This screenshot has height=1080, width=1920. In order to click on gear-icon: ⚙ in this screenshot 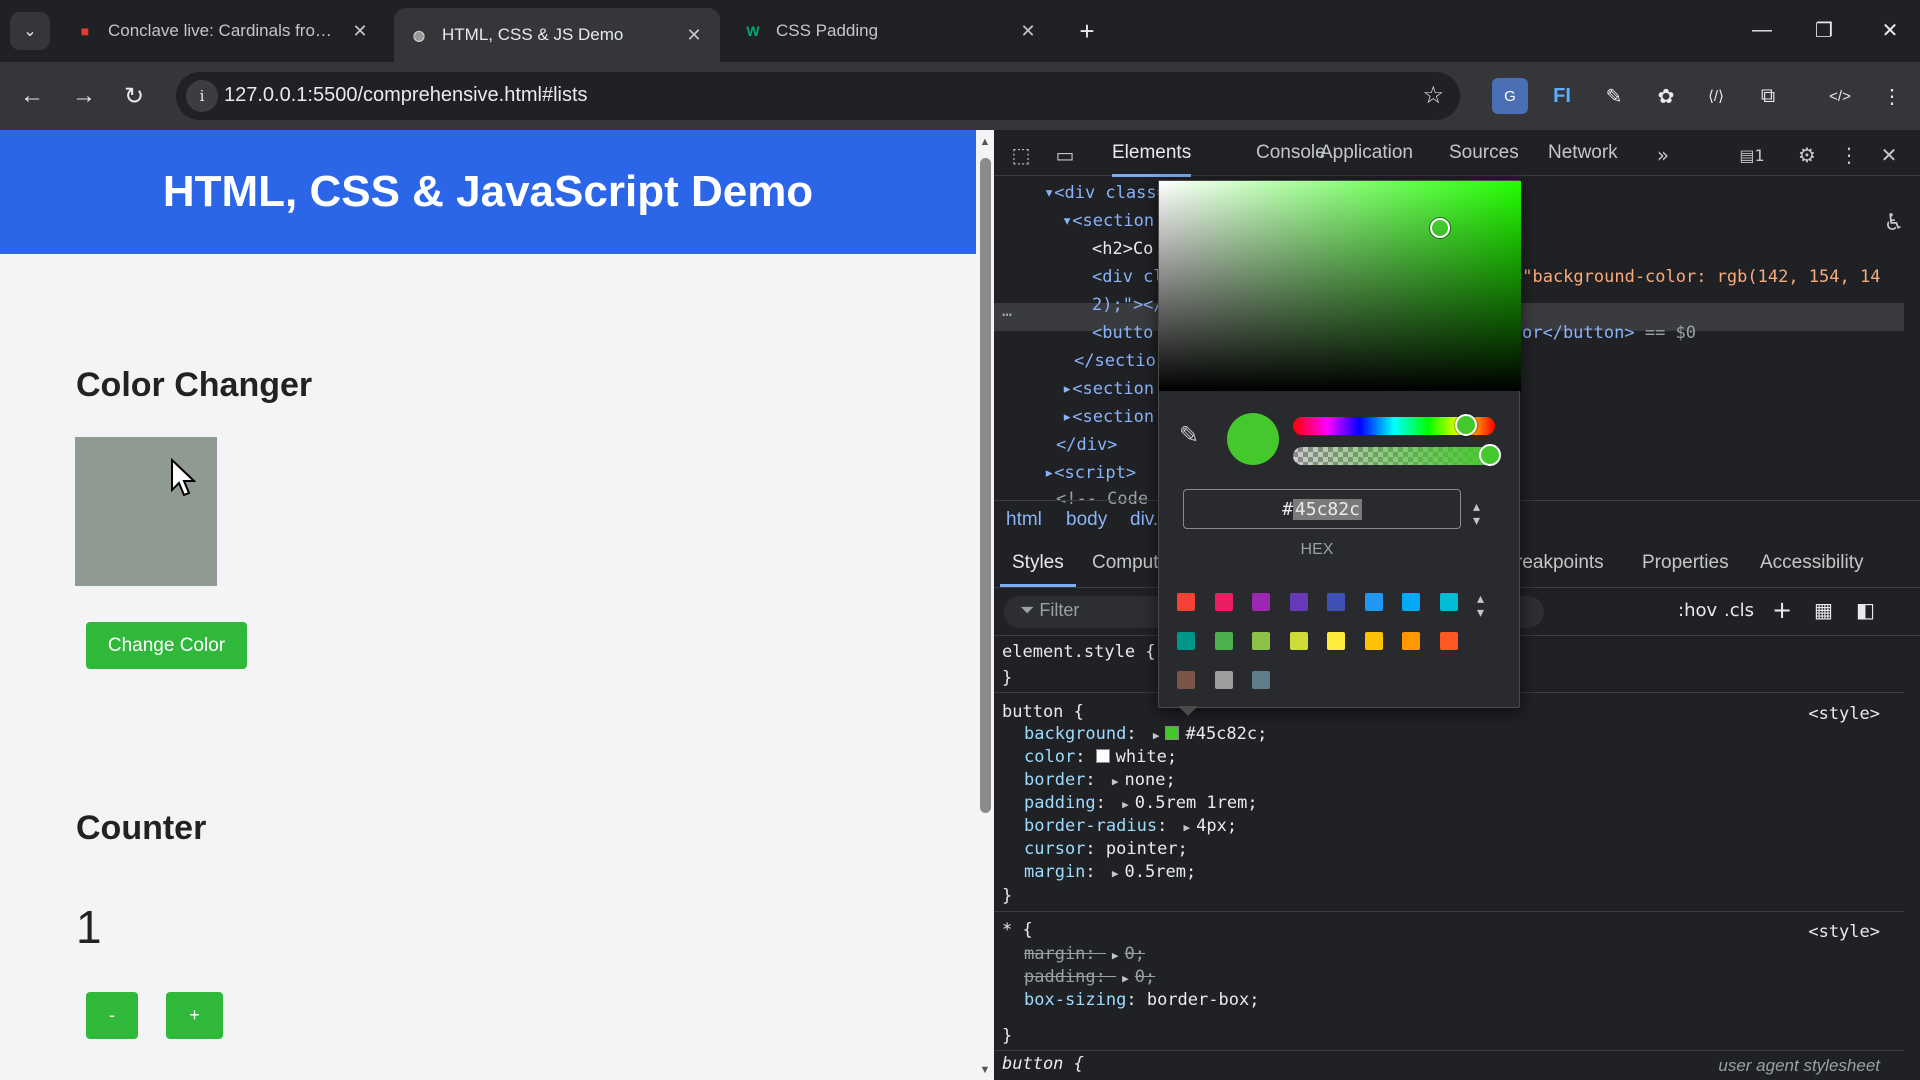, I will do `click(1807, 155)`.